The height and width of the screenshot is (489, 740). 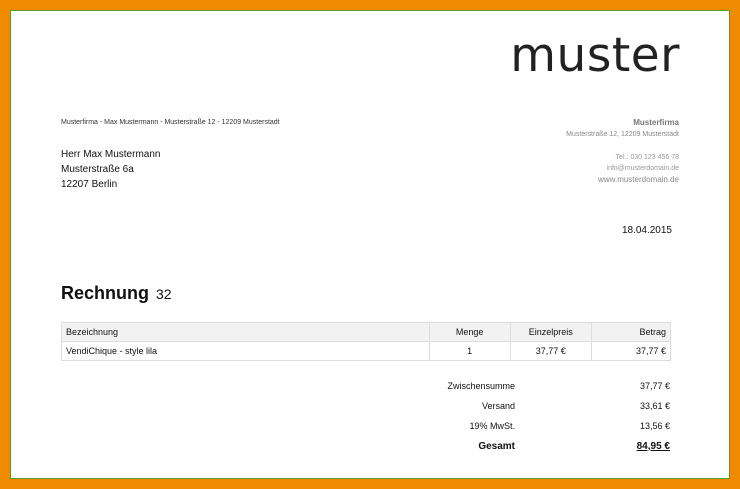 I want to click on recipient-name: Herr Max Mustermann, so click(x=111, y=154).